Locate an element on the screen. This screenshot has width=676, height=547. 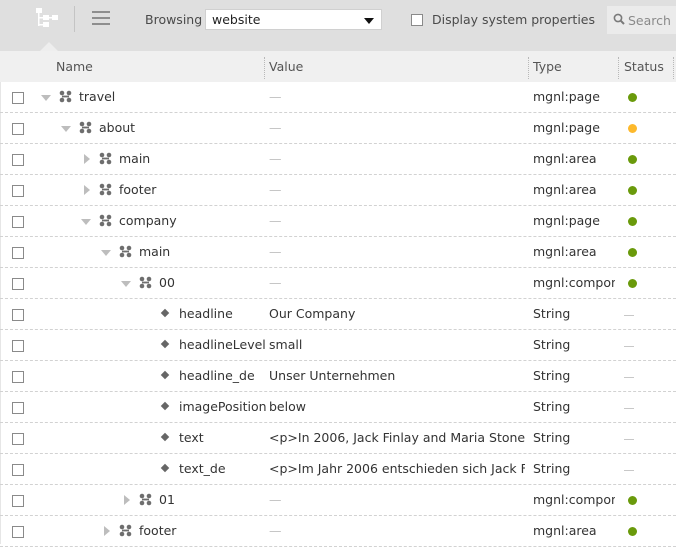
table-row: headline Our Company String is located at coordinates (338, 314).